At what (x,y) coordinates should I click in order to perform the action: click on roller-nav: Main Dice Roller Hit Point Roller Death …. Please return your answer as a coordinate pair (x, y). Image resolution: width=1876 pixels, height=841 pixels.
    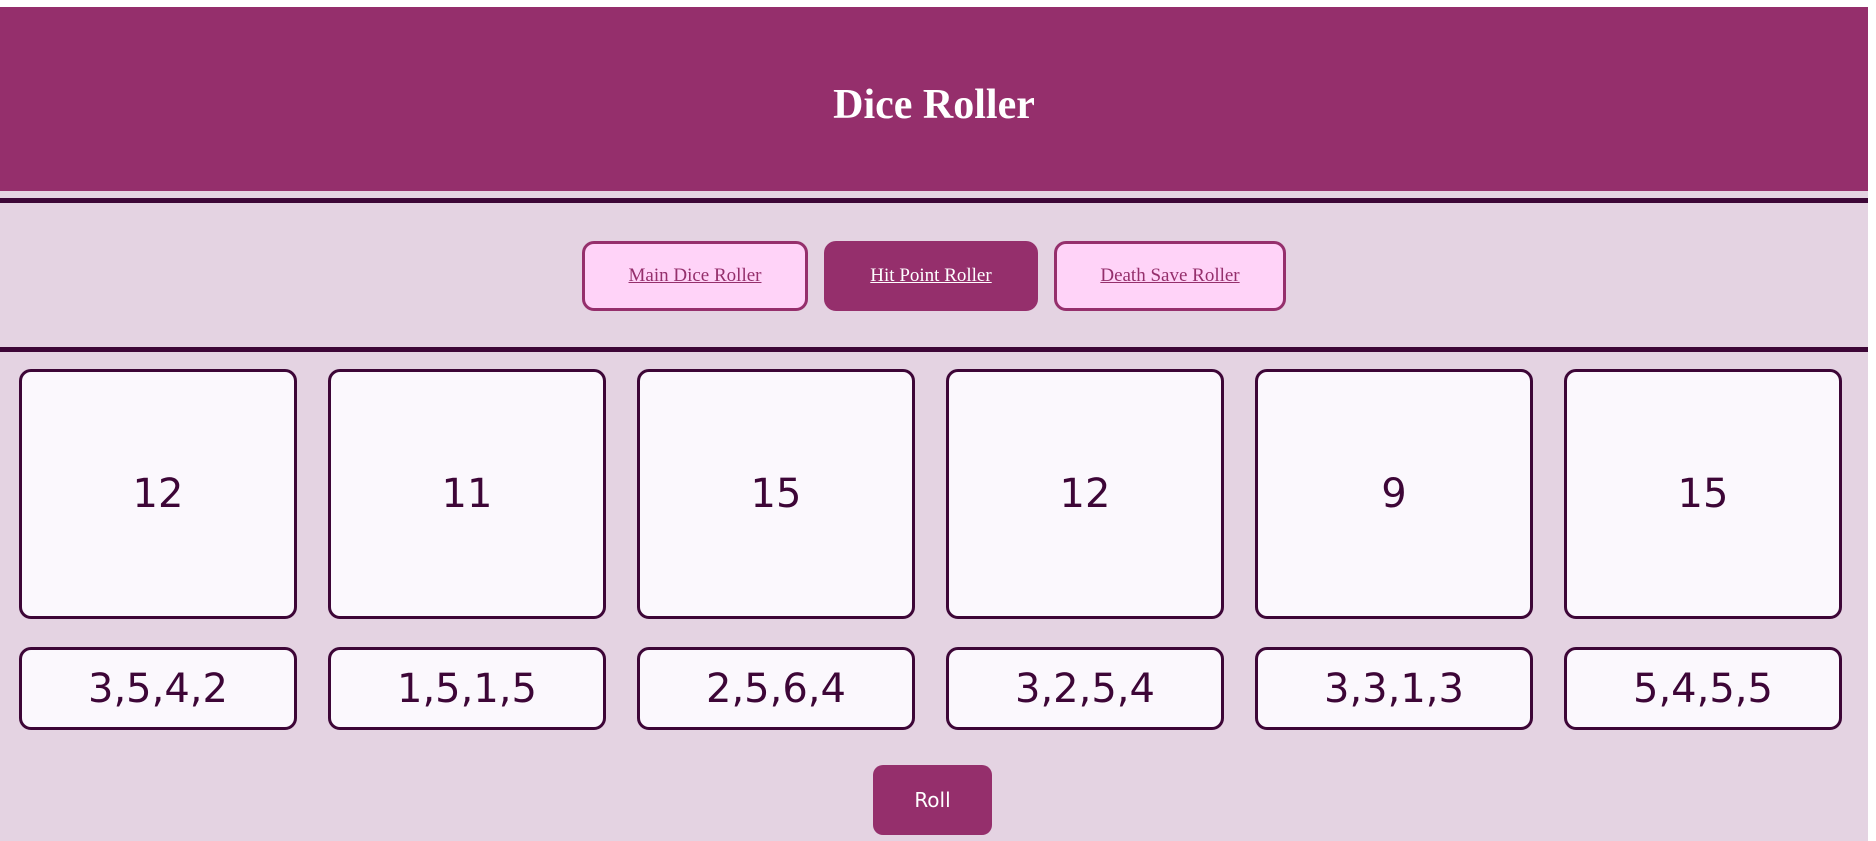
    Looking at the image, I should click on (934, 276).